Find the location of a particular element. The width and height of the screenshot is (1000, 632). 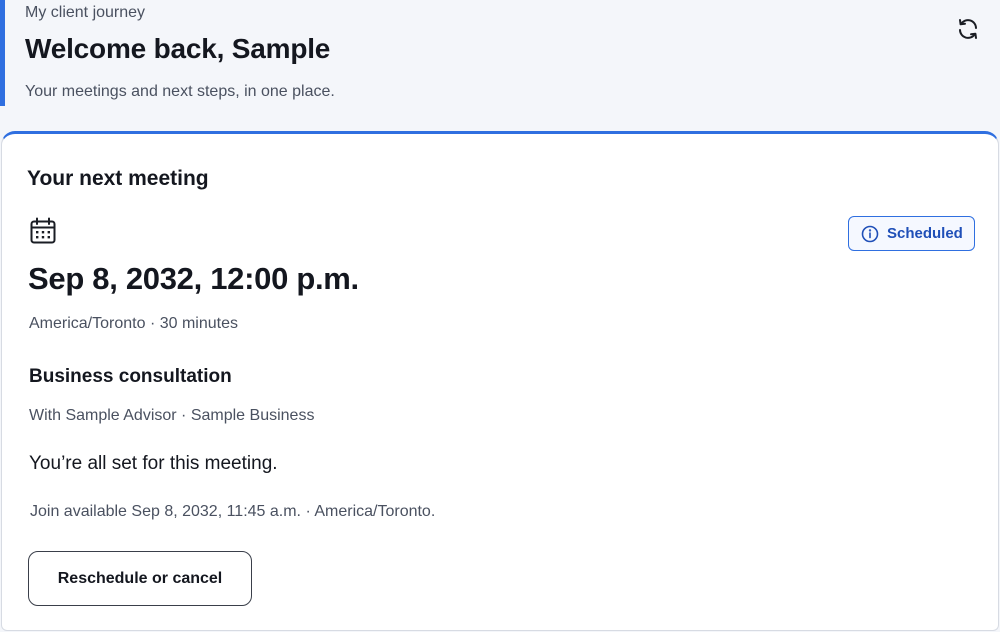

refresh-button is located at coordinates (968, 29).